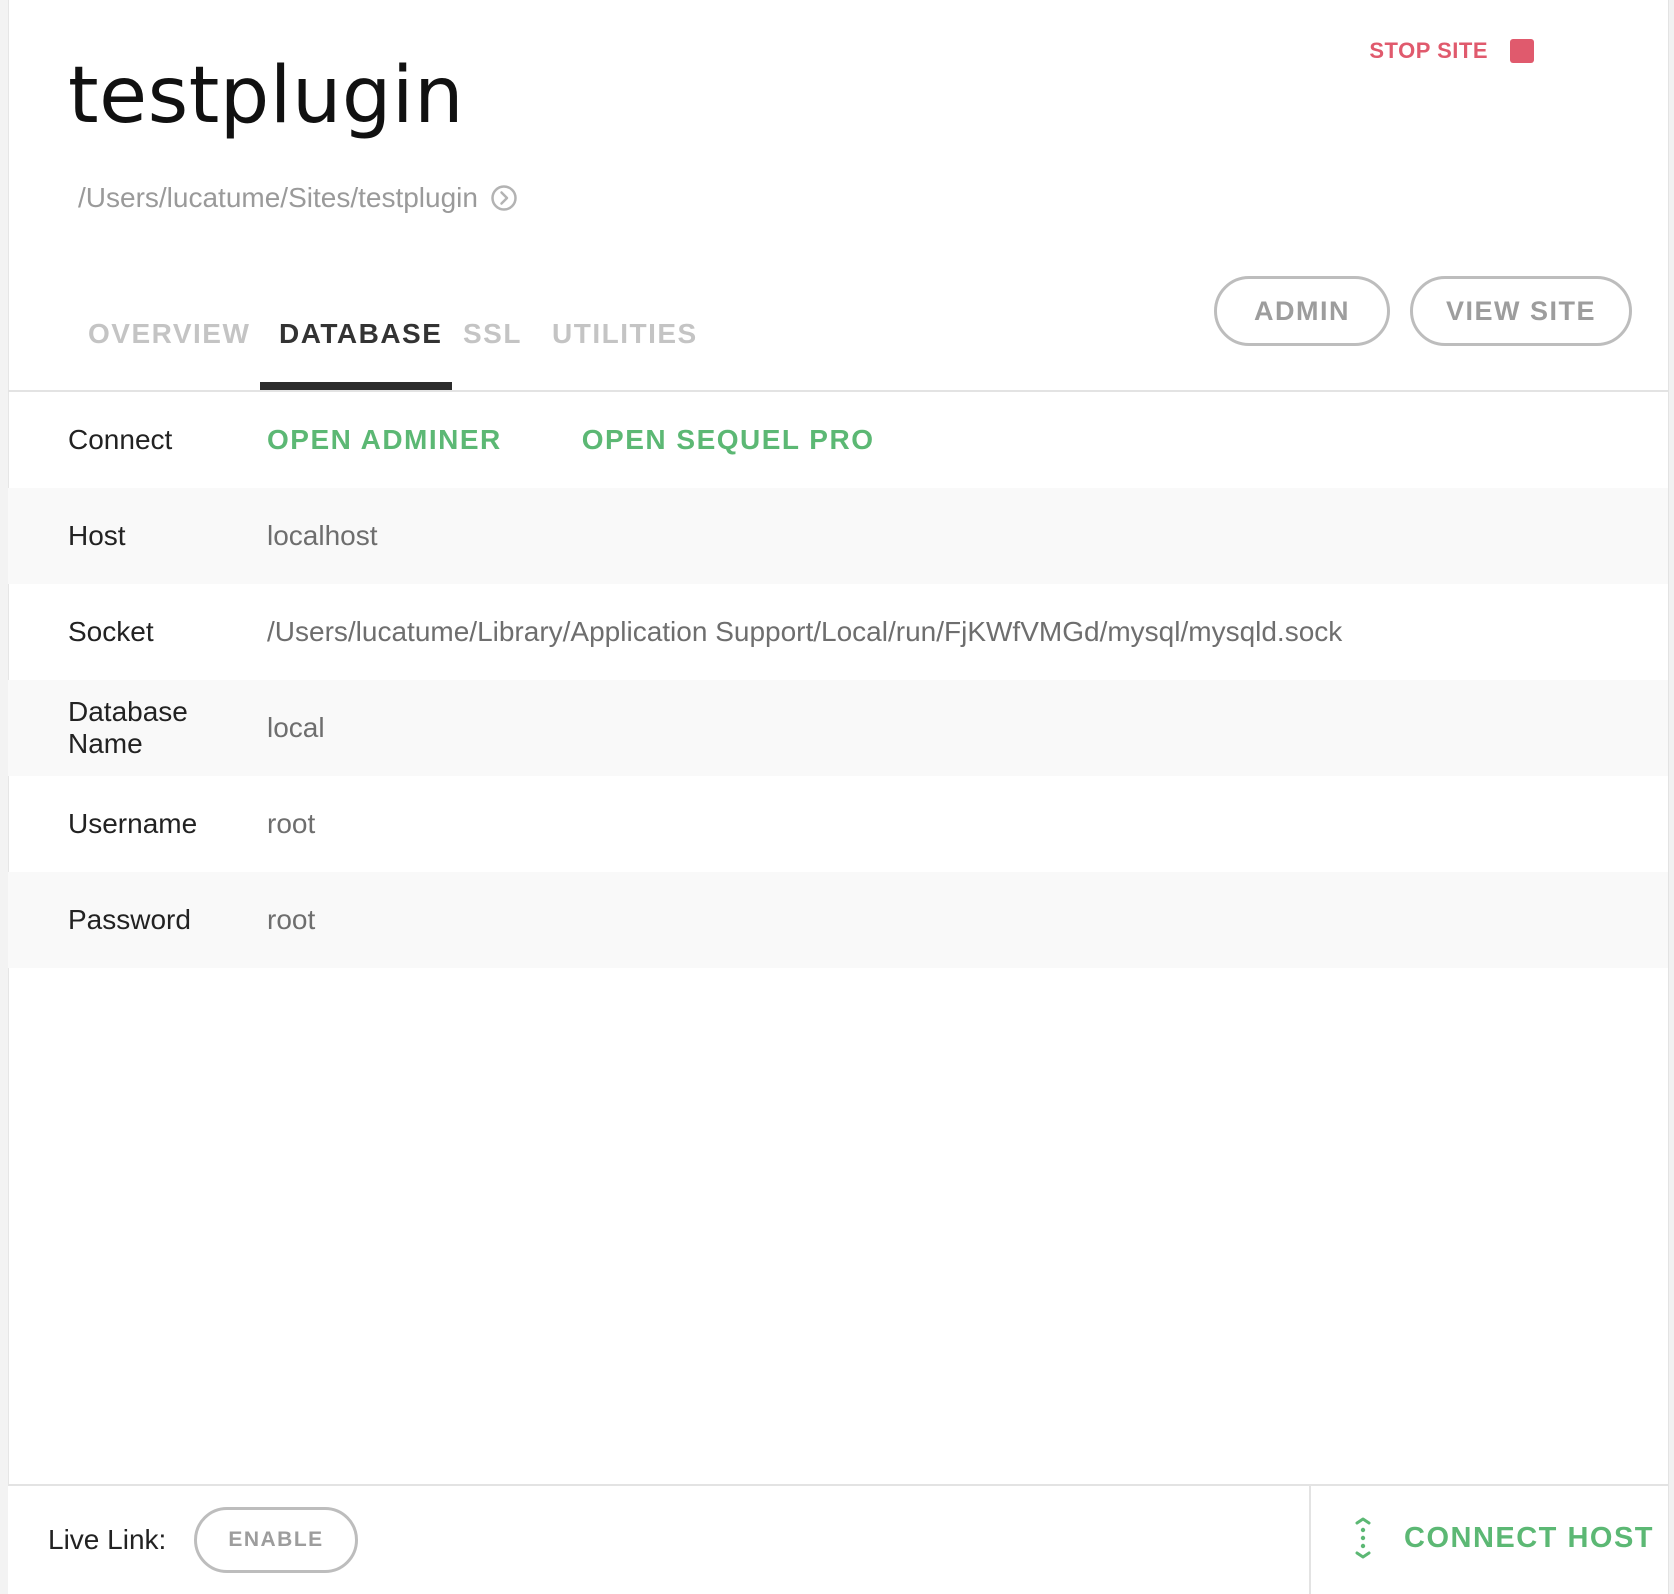  I want to click on site-path: /Users/lucatume/Sites/testplugin, so click(298, 198).